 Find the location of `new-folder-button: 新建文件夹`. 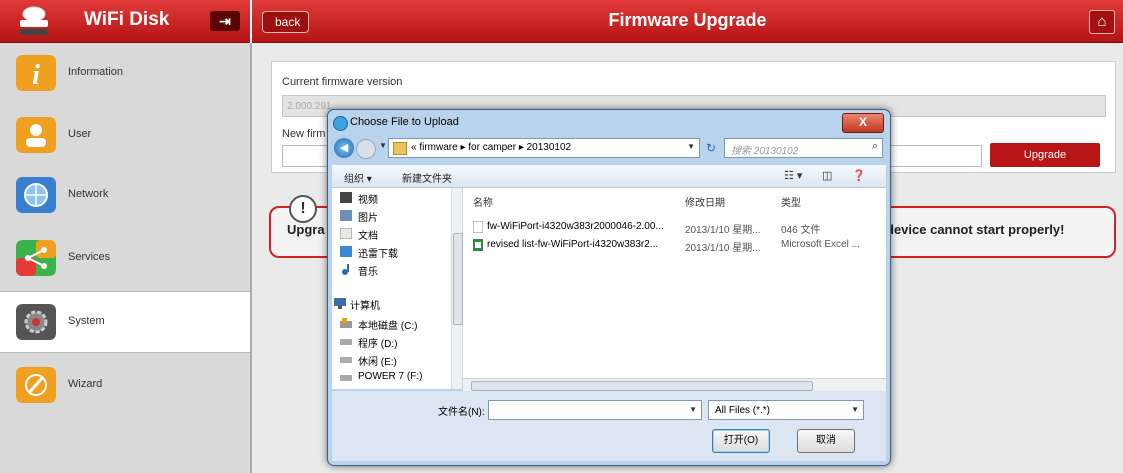

new-folder-button: 新建文件夹 is located at coordinates (427, 177).